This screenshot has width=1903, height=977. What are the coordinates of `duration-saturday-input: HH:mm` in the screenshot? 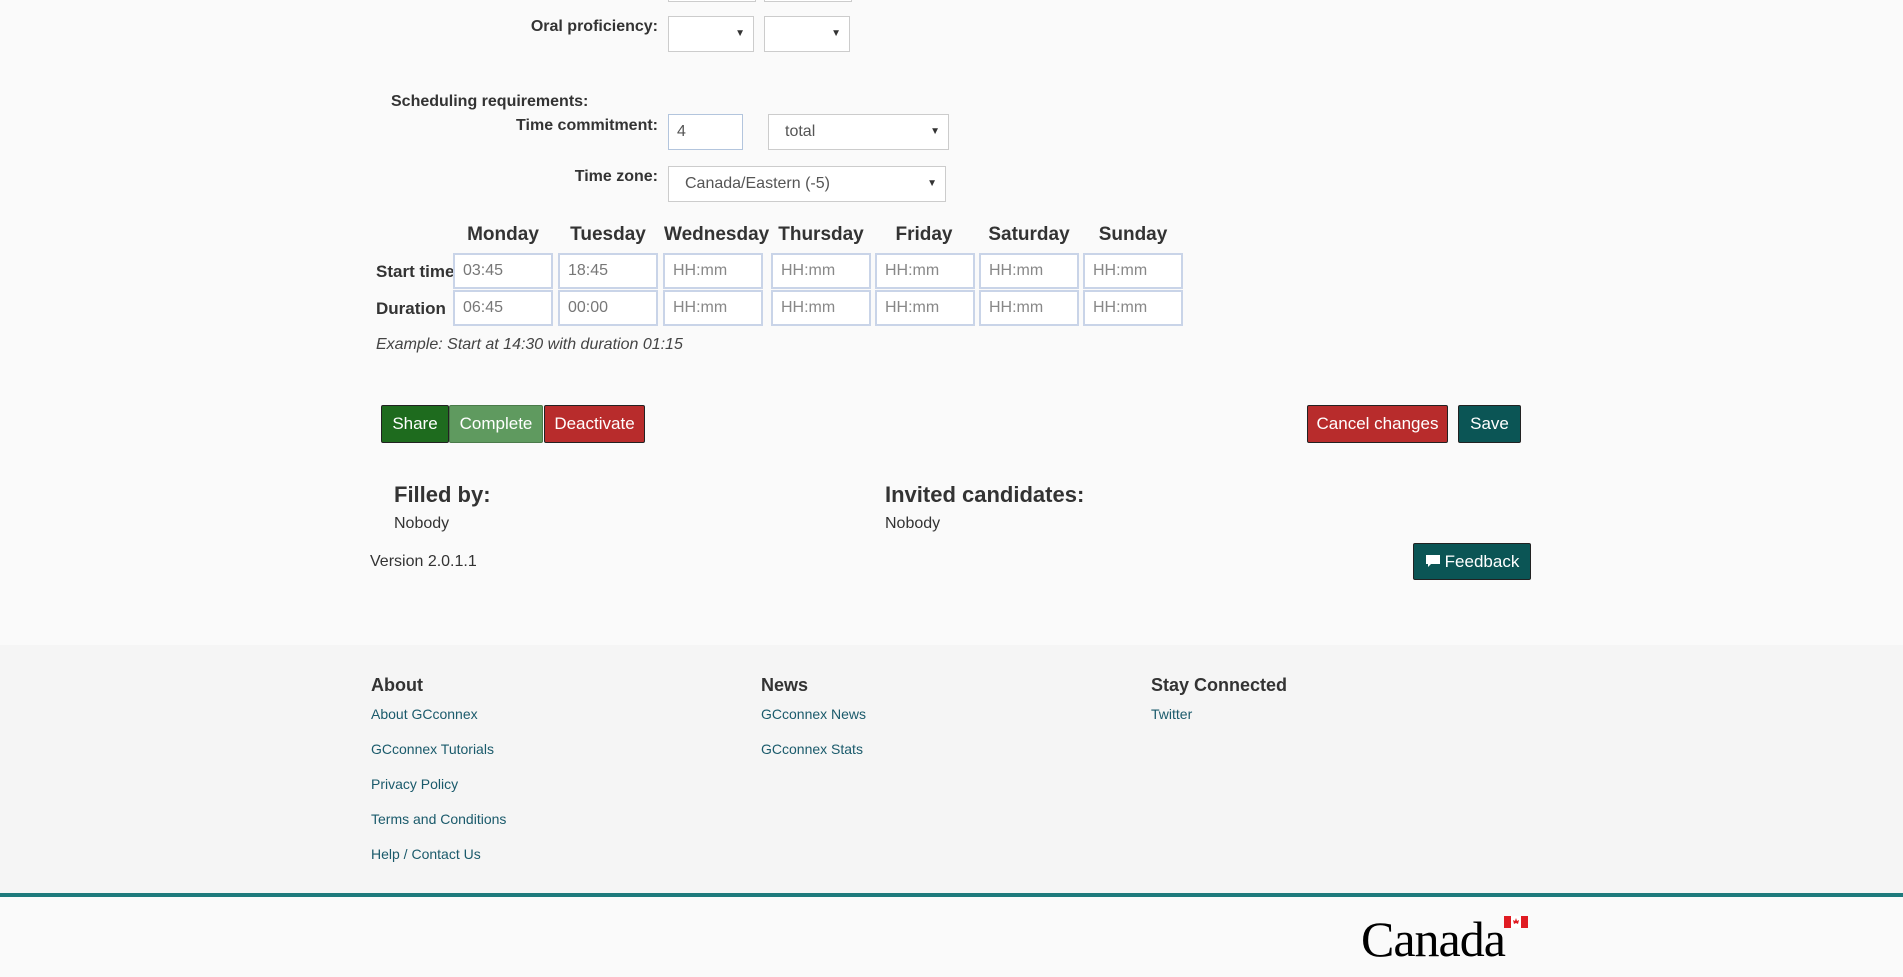 It's located at (1029, 308).